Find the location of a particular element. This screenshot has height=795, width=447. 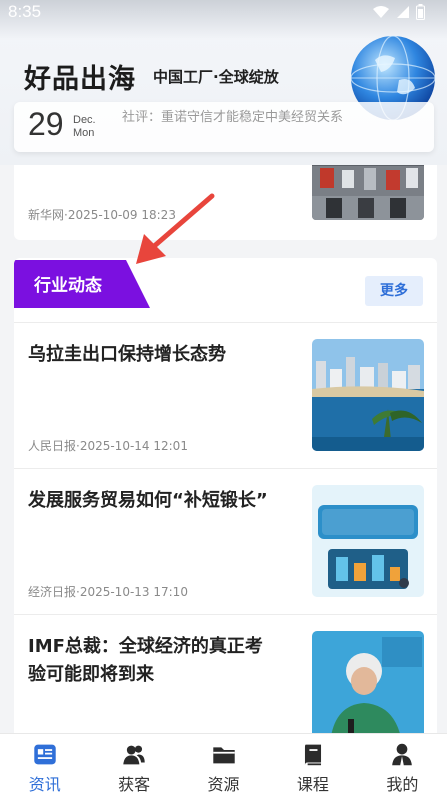

nav-item-resources: 资源 is located at coordinates (223, 764).